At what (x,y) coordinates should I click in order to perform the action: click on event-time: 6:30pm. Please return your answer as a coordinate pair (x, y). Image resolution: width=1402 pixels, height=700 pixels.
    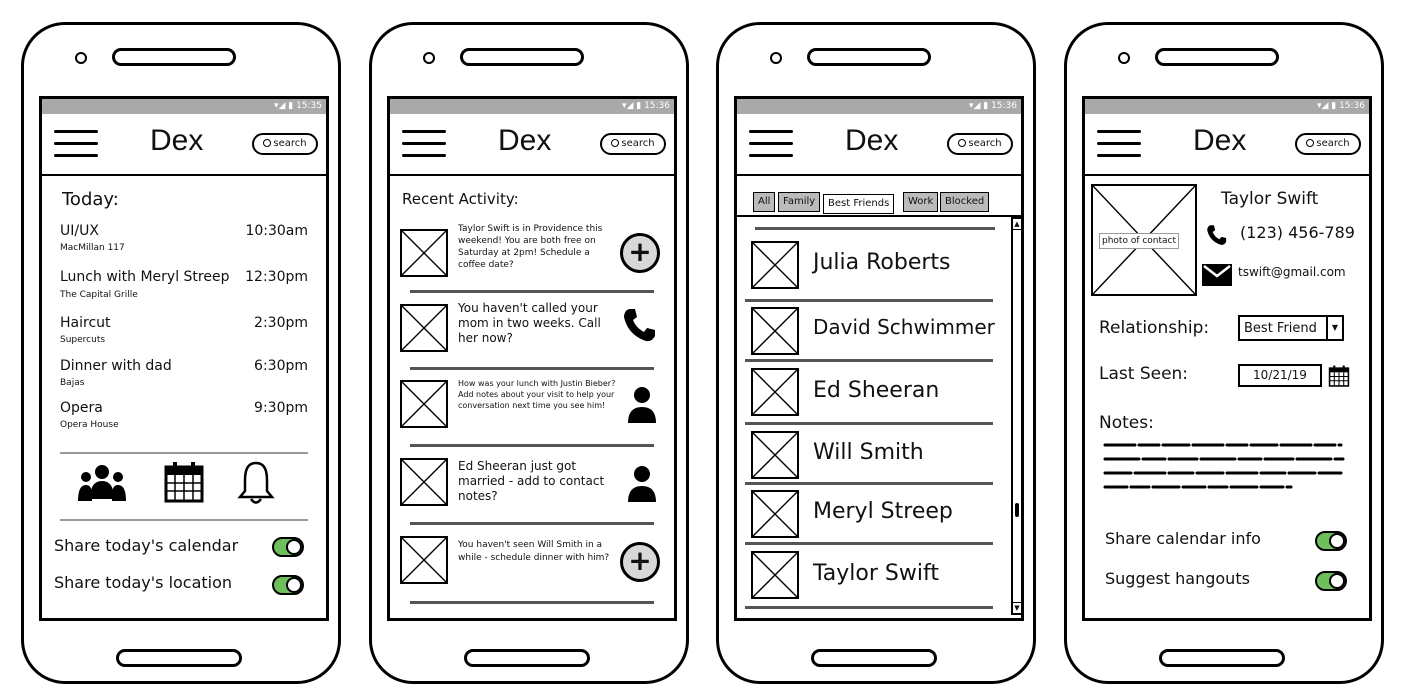
    Looking at the image, I should click on (281, 366).